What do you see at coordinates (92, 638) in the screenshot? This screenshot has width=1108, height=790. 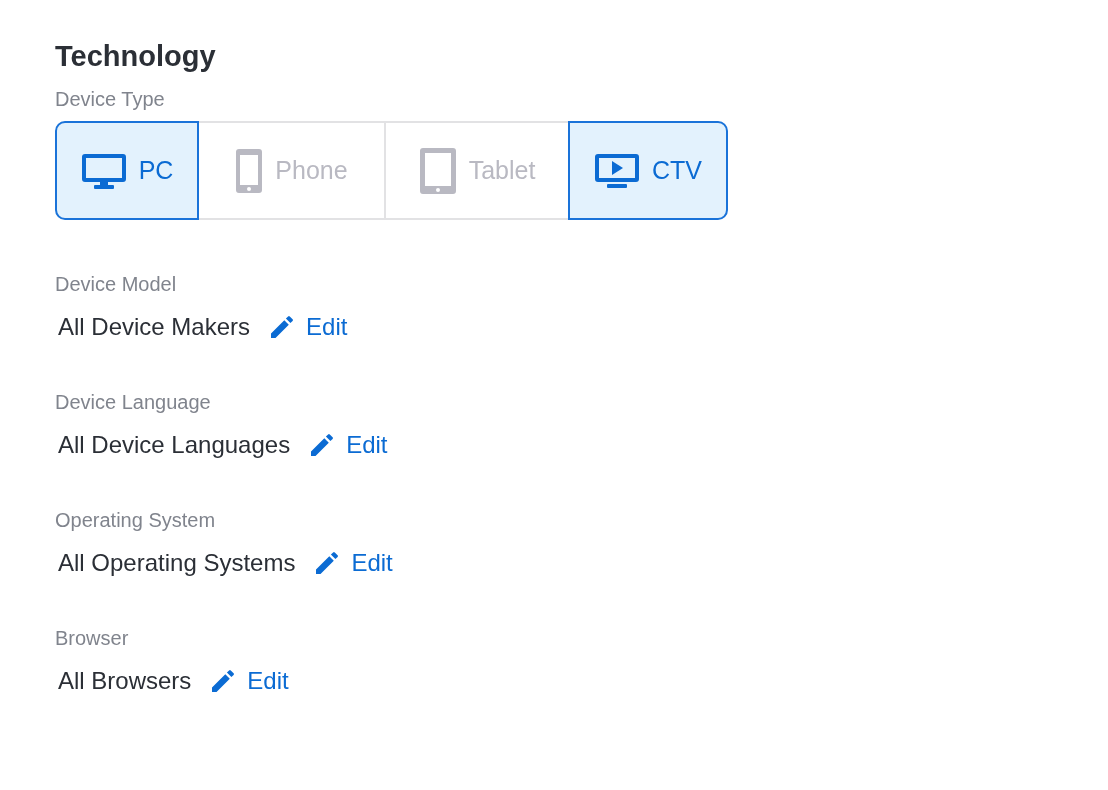 I see `field-label: Browser` at bounding box center [92, 638].